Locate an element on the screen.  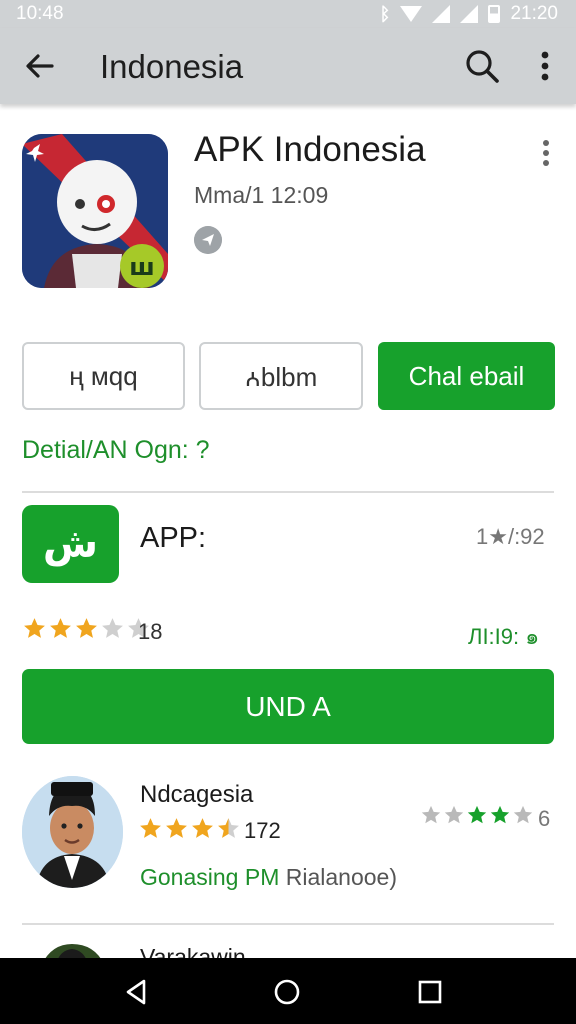
reviewer-name: Ndcagesia is located at coordinates (197, 794).